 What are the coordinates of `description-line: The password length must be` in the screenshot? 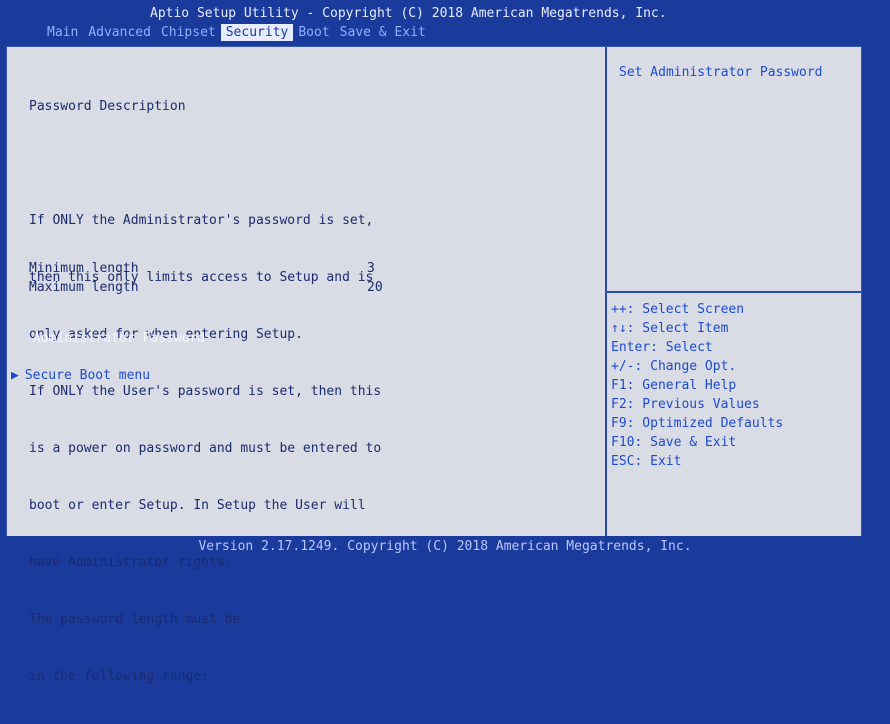 It's located at (135, 619).